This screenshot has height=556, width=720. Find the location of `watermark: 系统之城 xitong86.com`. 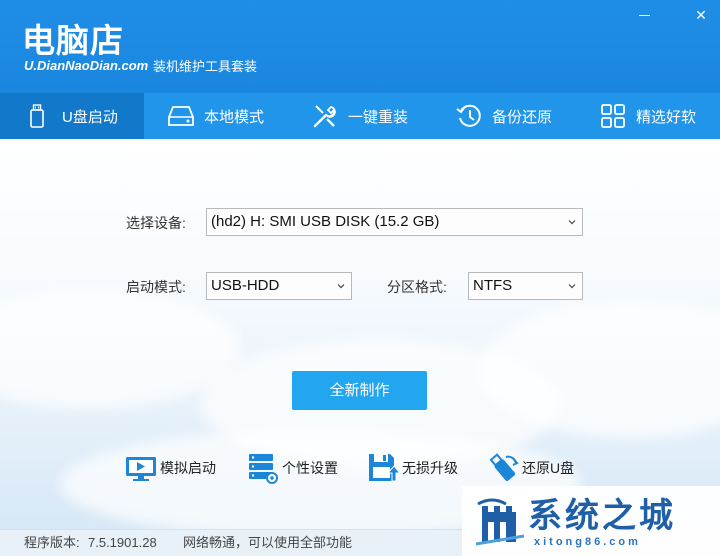

watermark: 系统之城 xitong86.com is located at coordinates (591, 521).